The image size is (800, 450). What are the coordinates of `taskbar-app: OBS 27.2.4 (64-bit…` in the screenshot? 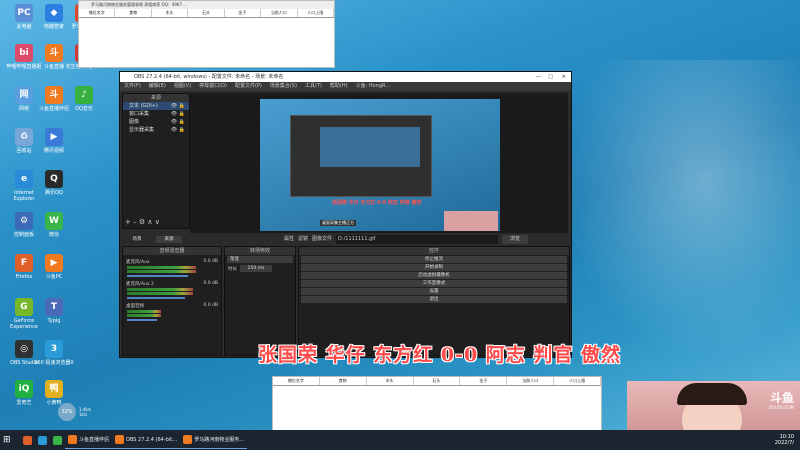 It's located at (146, 440).